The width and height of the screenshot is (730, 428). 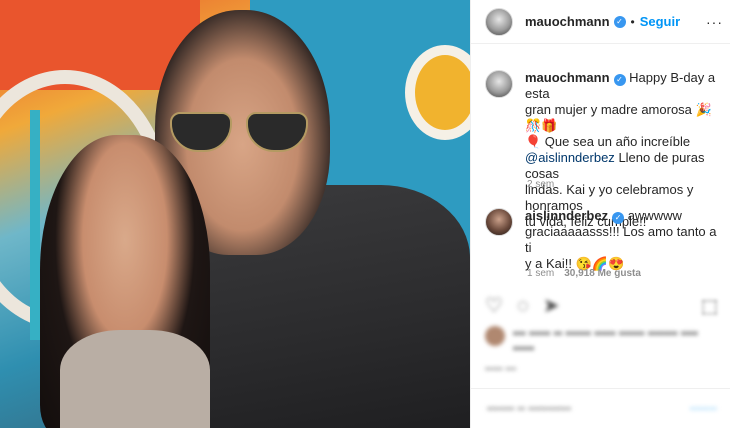 I want to click on post-date-blurred: ▪▪▪▪▪ ▪▪▪, so click(x=501, y=369).